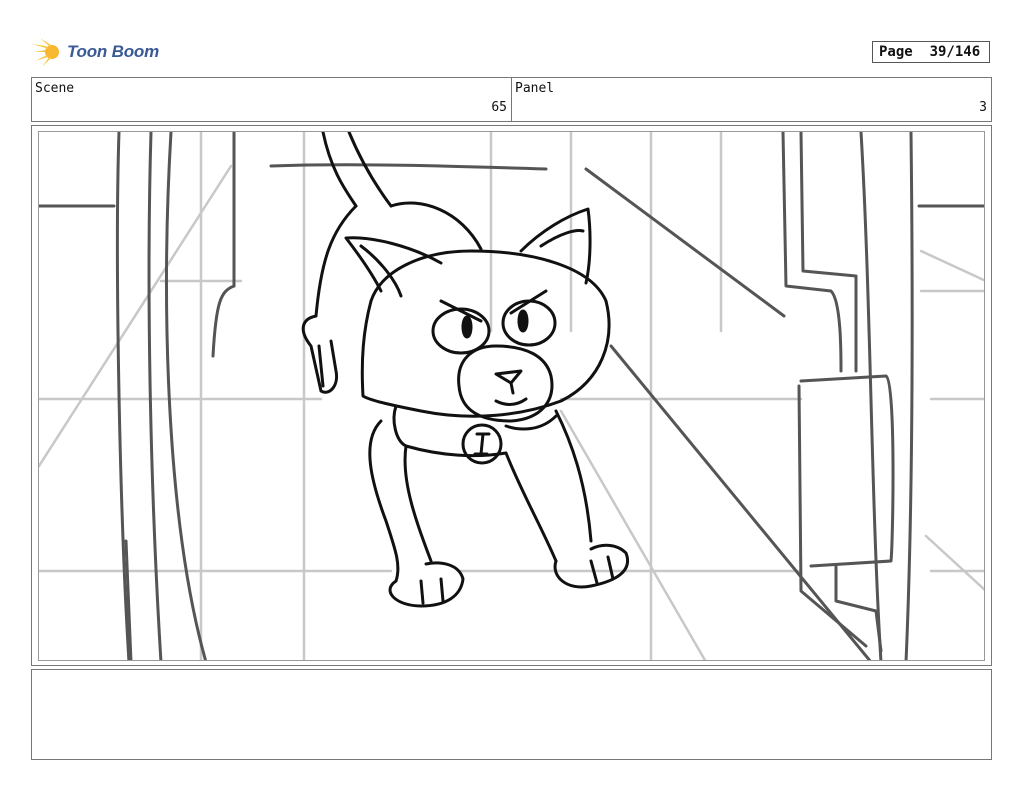 Image resolution: width=1024 pixels, height=791 pixels. I want to click on page-counter: Page 39/146, so click(931, 52).